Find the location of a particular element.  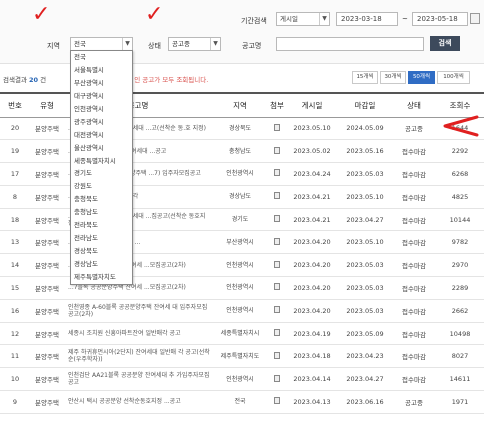

row-views: 2292 is located at coordinates (460, 151).